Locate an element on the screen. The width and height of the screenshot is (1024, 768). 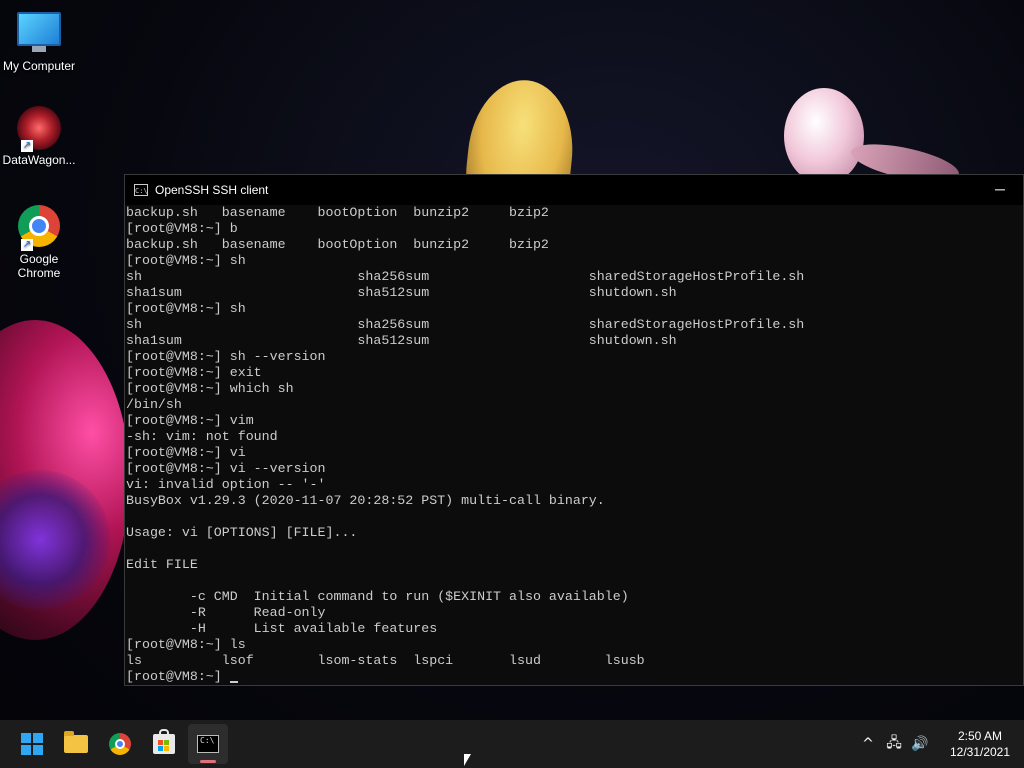
terminal-line: [root@VM8:~] which sh is located at coordinates (210, 388).